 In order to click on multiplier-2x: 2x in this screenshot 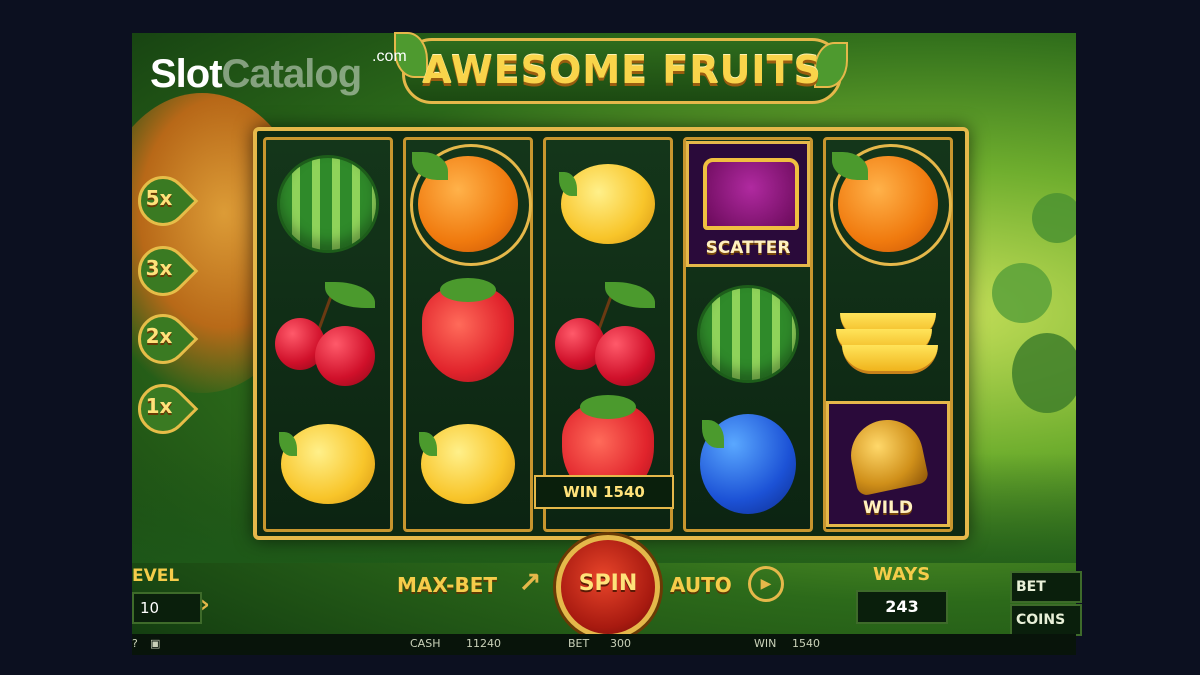, I will do `click(163, 339)`.